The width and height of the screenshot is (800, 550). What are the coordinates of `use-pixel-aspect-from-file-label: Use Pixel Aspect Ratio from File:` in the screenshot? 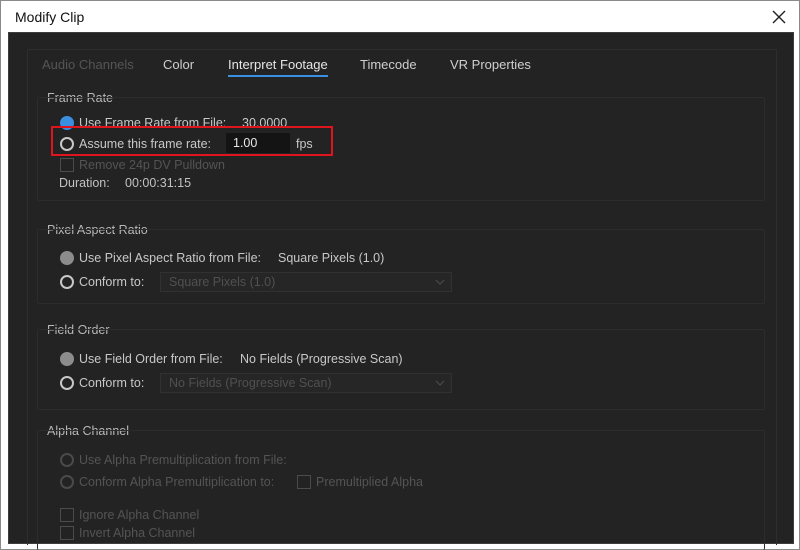 It's located at (170, 258).